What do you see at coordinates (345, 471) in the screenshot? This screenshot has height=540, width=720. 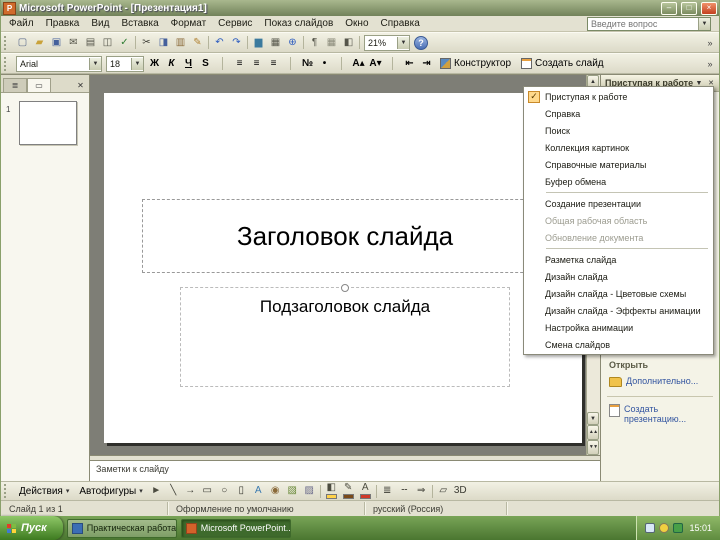 I see `notes-pane: Заметки к слайду` at bounding box center [345, 471].